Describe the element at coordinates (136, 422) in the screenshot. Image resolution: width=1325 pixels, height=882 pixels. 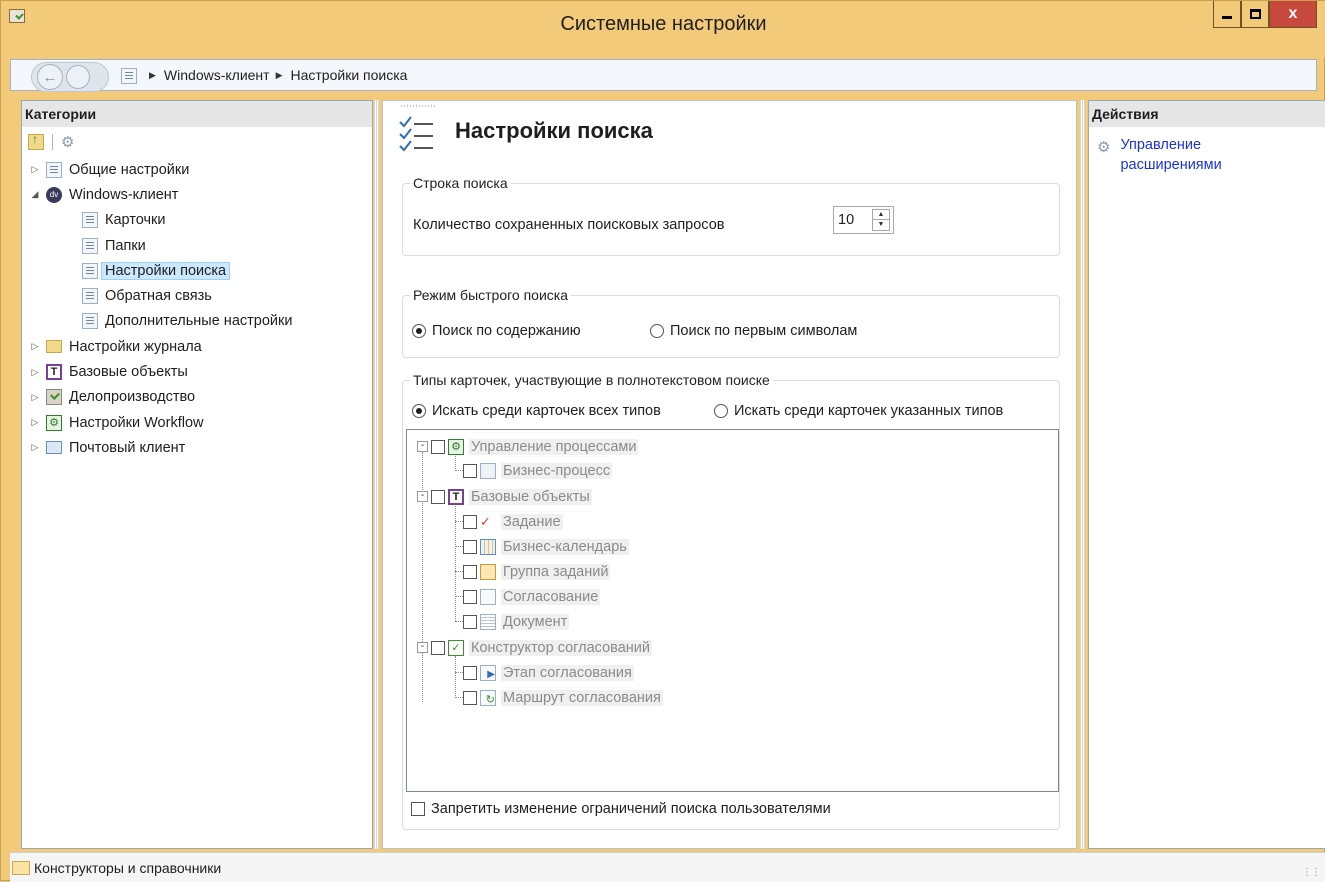
I see `tree-item-label: Настройки Workflow` at that location.